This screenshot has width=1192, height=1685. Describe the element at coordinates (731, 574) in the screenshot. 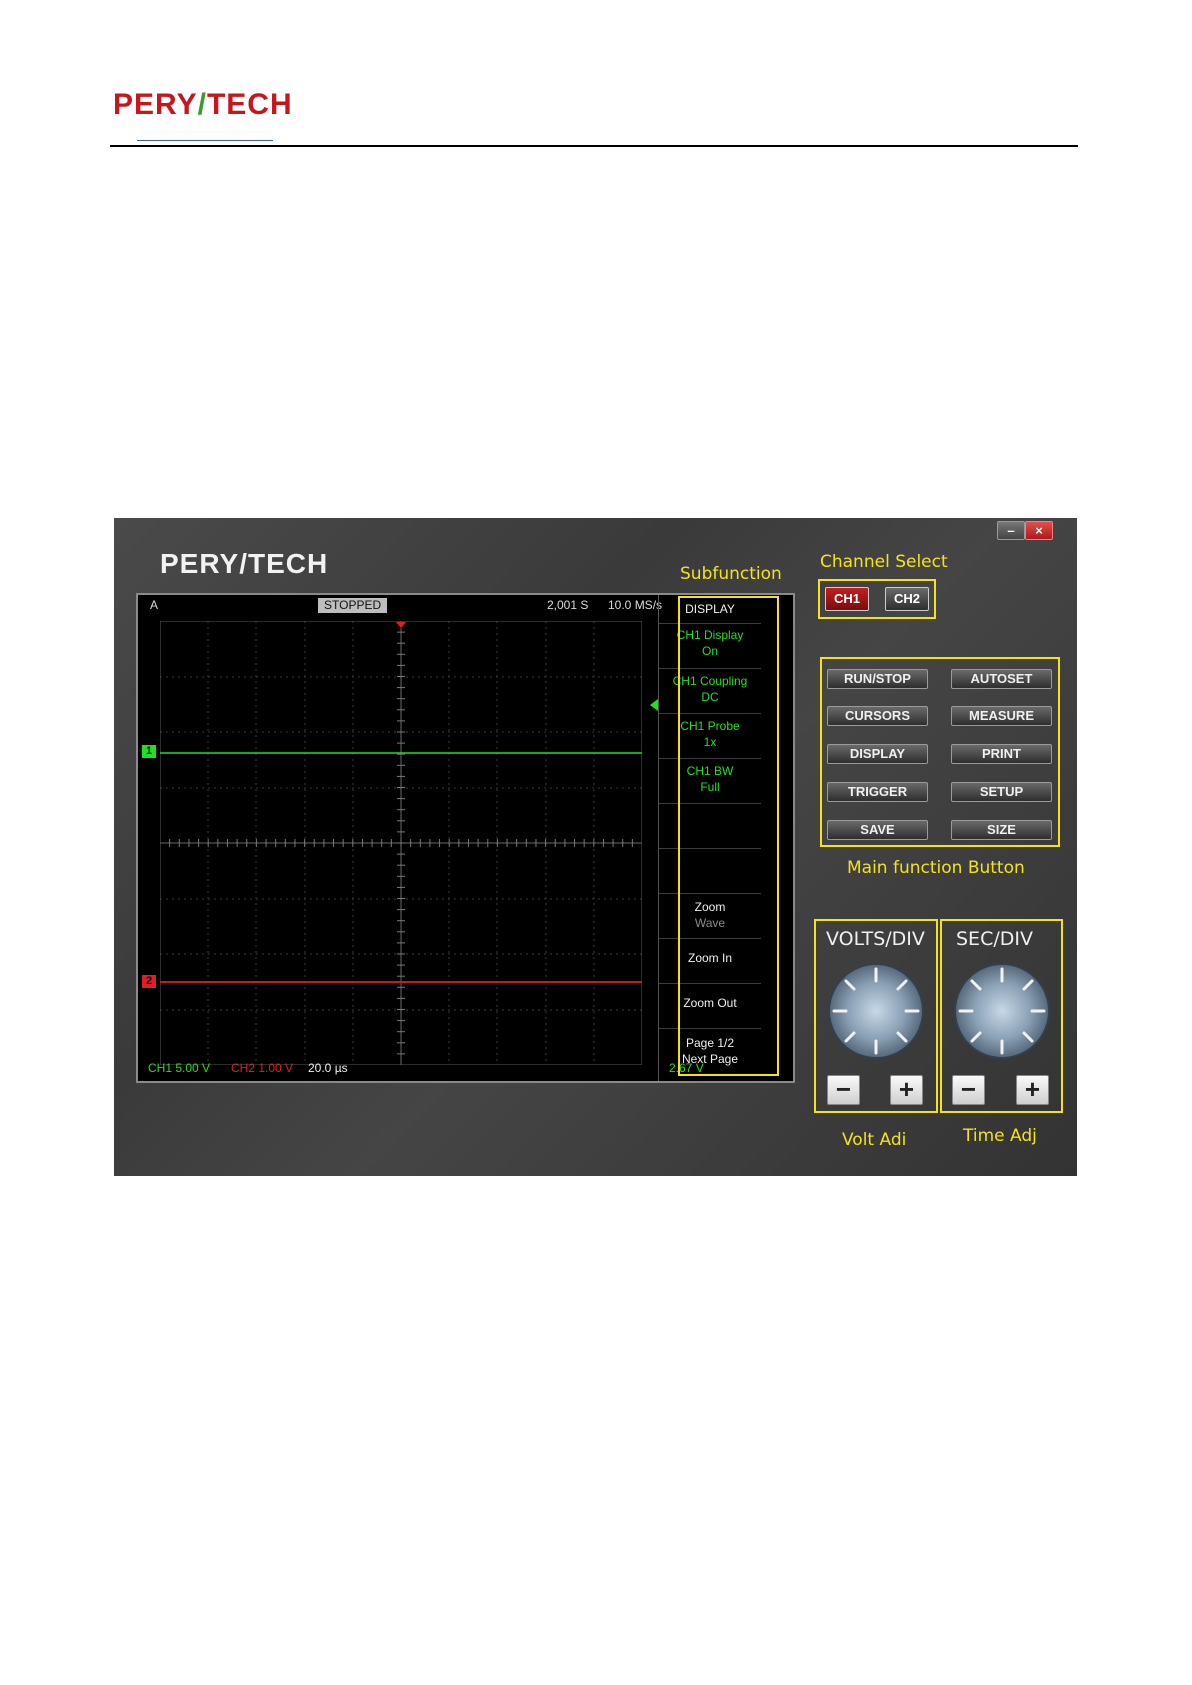

I see `subfunction-annotation: Subfunction` at that location.